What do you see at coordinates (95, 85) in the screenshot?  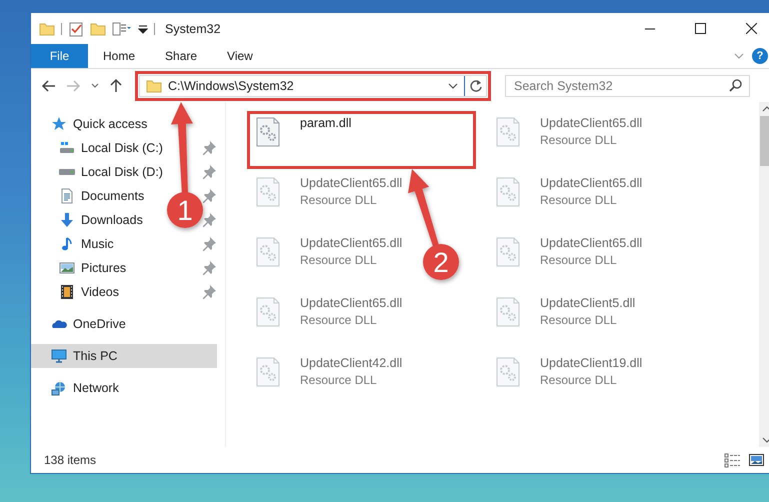 I see `recent-locations-icon` at bounding box center [95, 85].